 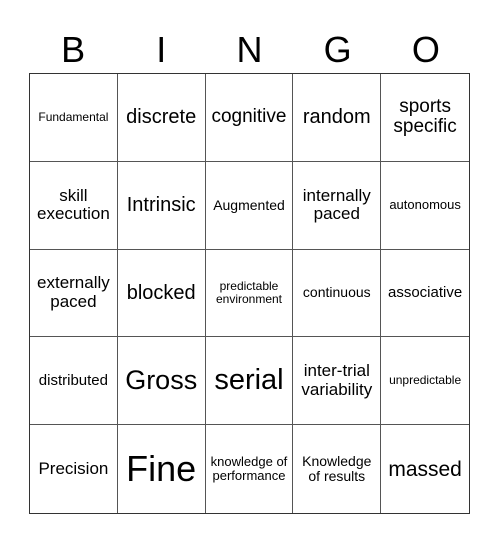 What do you see at coordinates (425, 49) in the screenshot?
I see `header-letter-o: O` at bounding box center [425, 49].